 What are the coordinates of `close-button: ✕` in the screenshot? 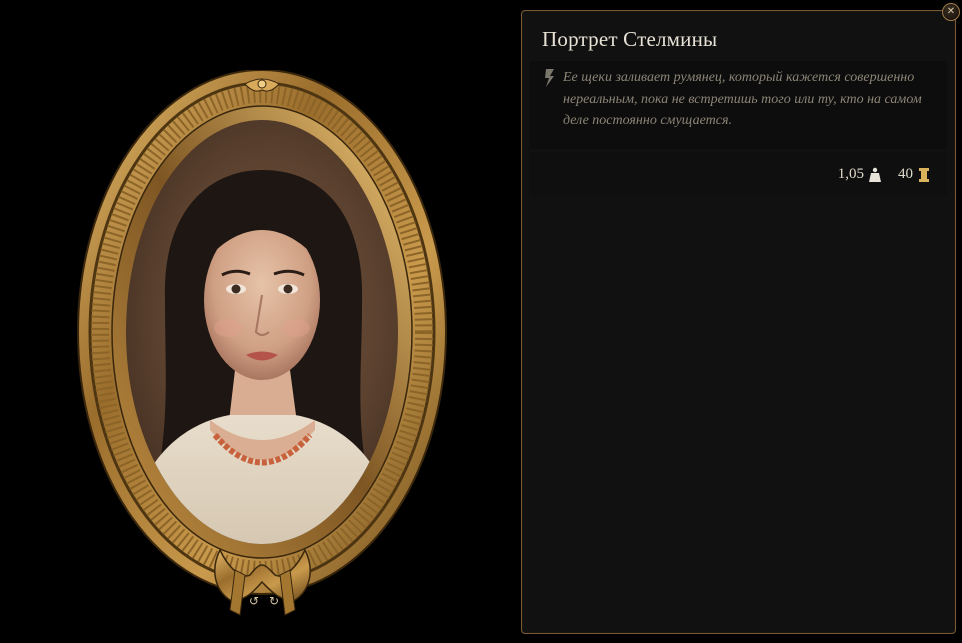 It's located at (951, 12).